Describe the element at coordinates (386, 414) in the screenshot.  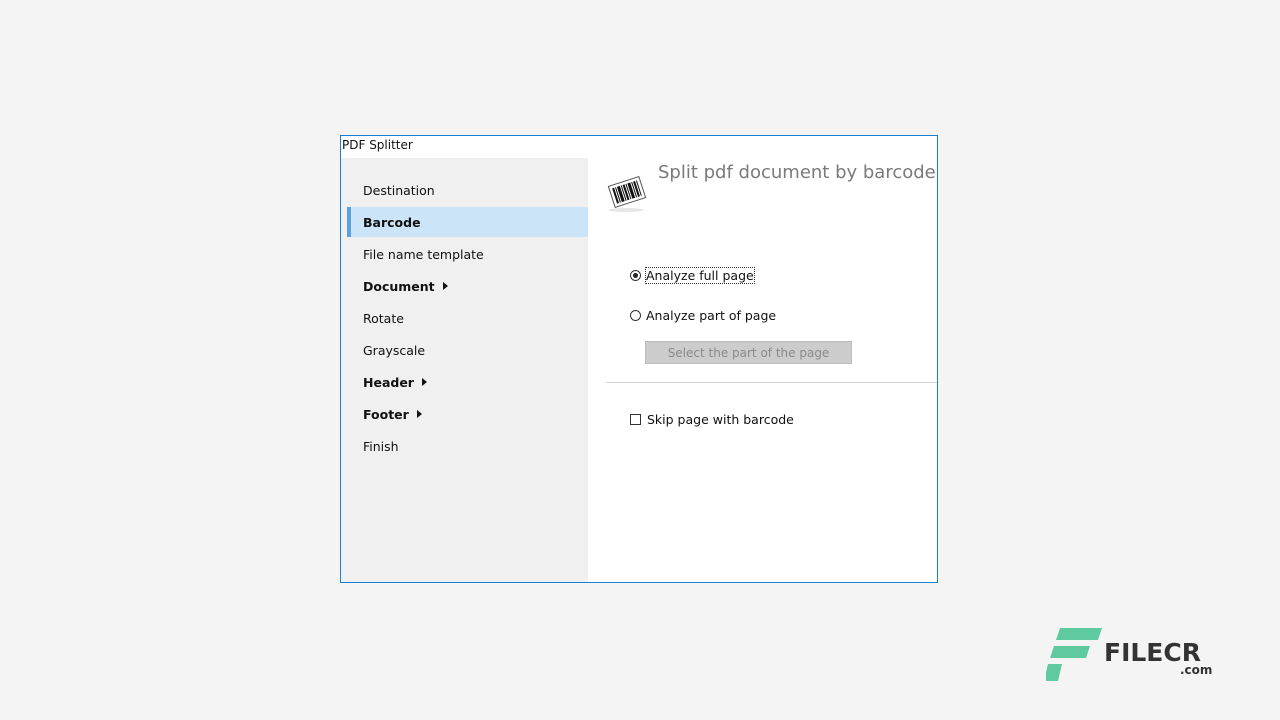
I see `sidebar-item-label: Footer` at that location.